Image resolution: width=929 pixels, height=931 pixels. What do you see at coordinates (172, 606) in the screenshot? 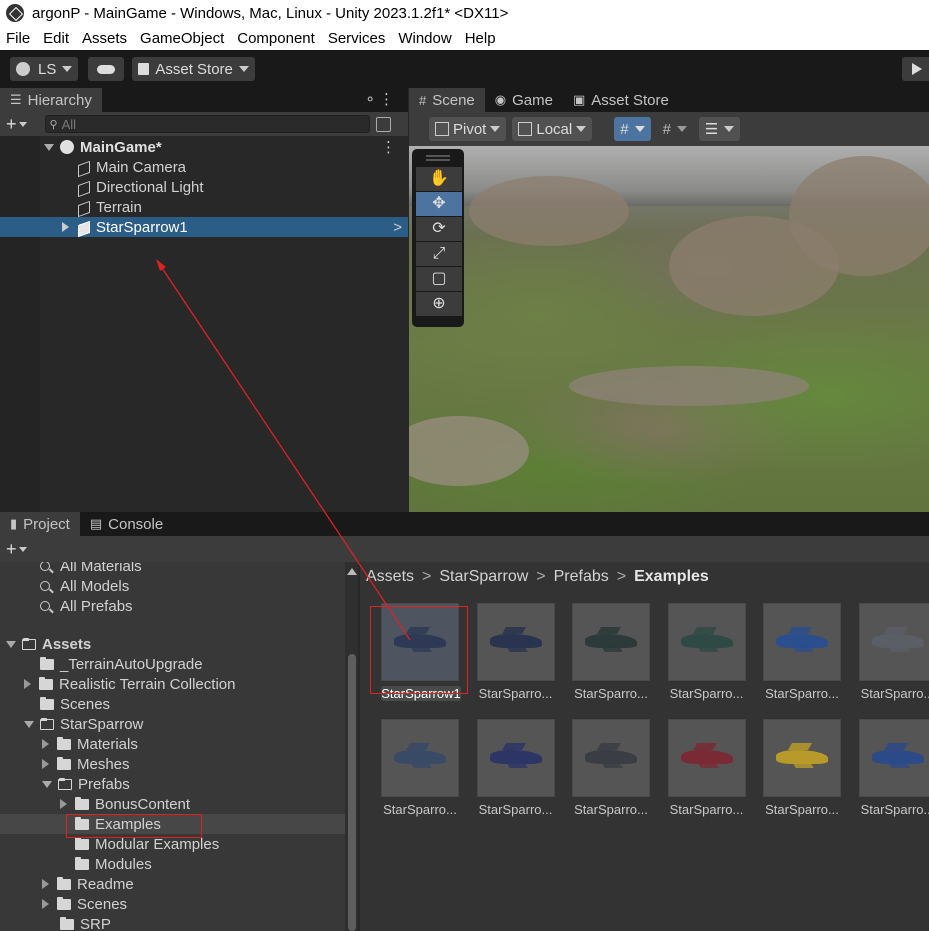
I see `favorite-item: All Prefabs` at bounding box center [172, 606].